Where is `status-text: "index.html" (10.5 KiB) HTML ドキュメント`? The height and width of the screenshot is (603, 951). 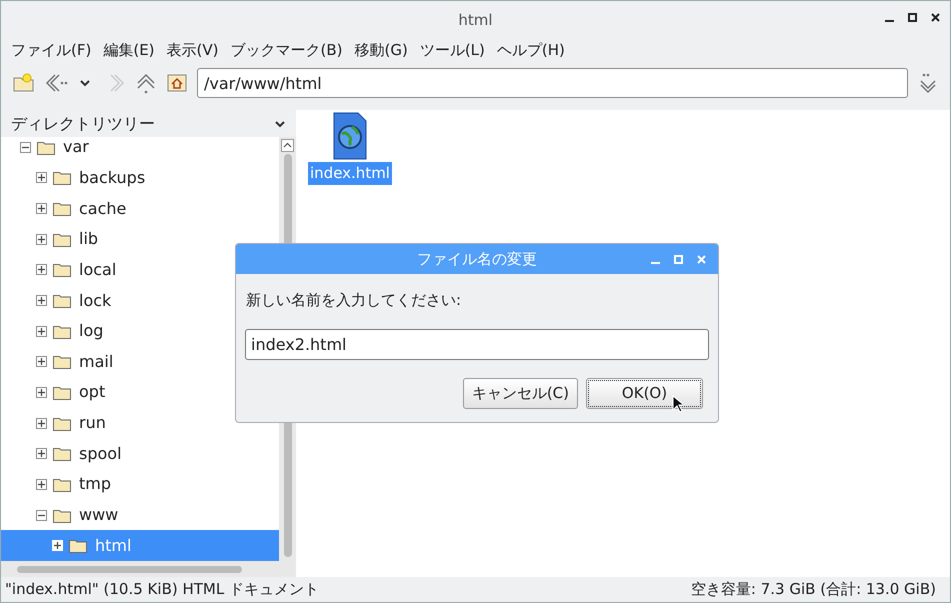 status-text: "index.html" (10.5 KiB) HTML ドキュメント is located at coordinates (162, 589).